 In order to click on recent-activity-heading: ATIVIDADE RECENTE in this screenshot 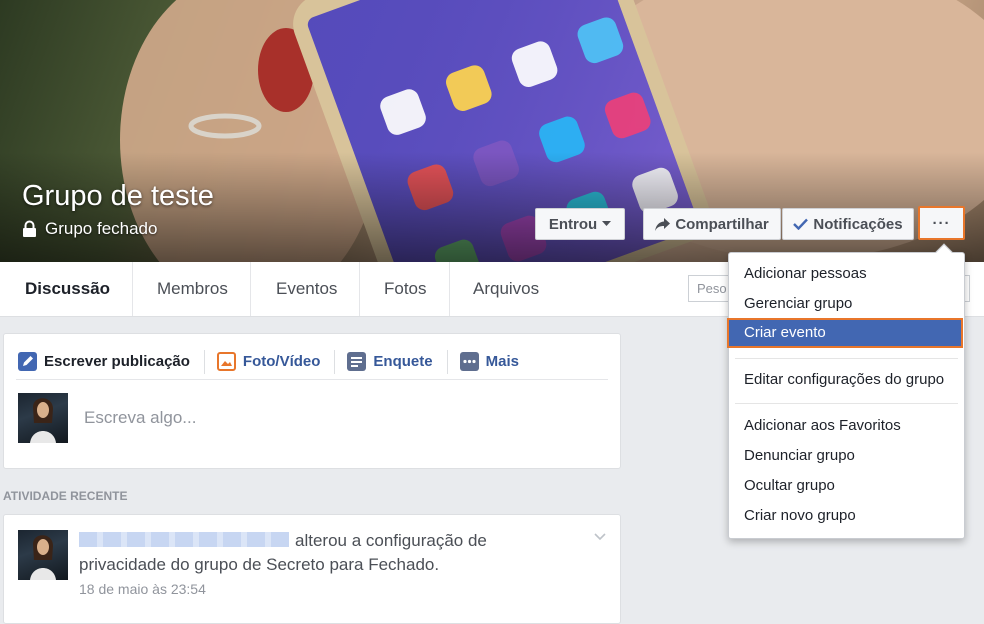, I will do `click(65, 496)`.